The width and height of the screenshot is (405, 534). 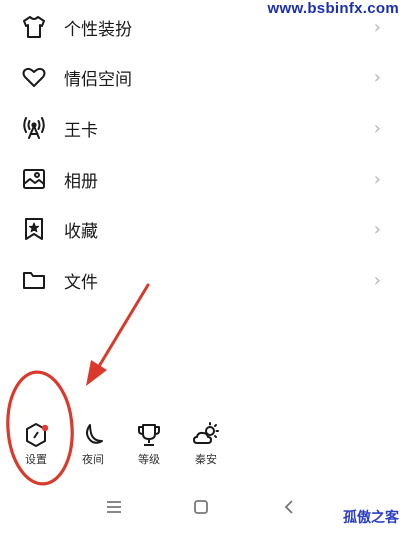 What do you see at coordinates (202, 280) in the screenshot?
I see `menu-item-files: 文件 ›` at bounding box center [202, 280].